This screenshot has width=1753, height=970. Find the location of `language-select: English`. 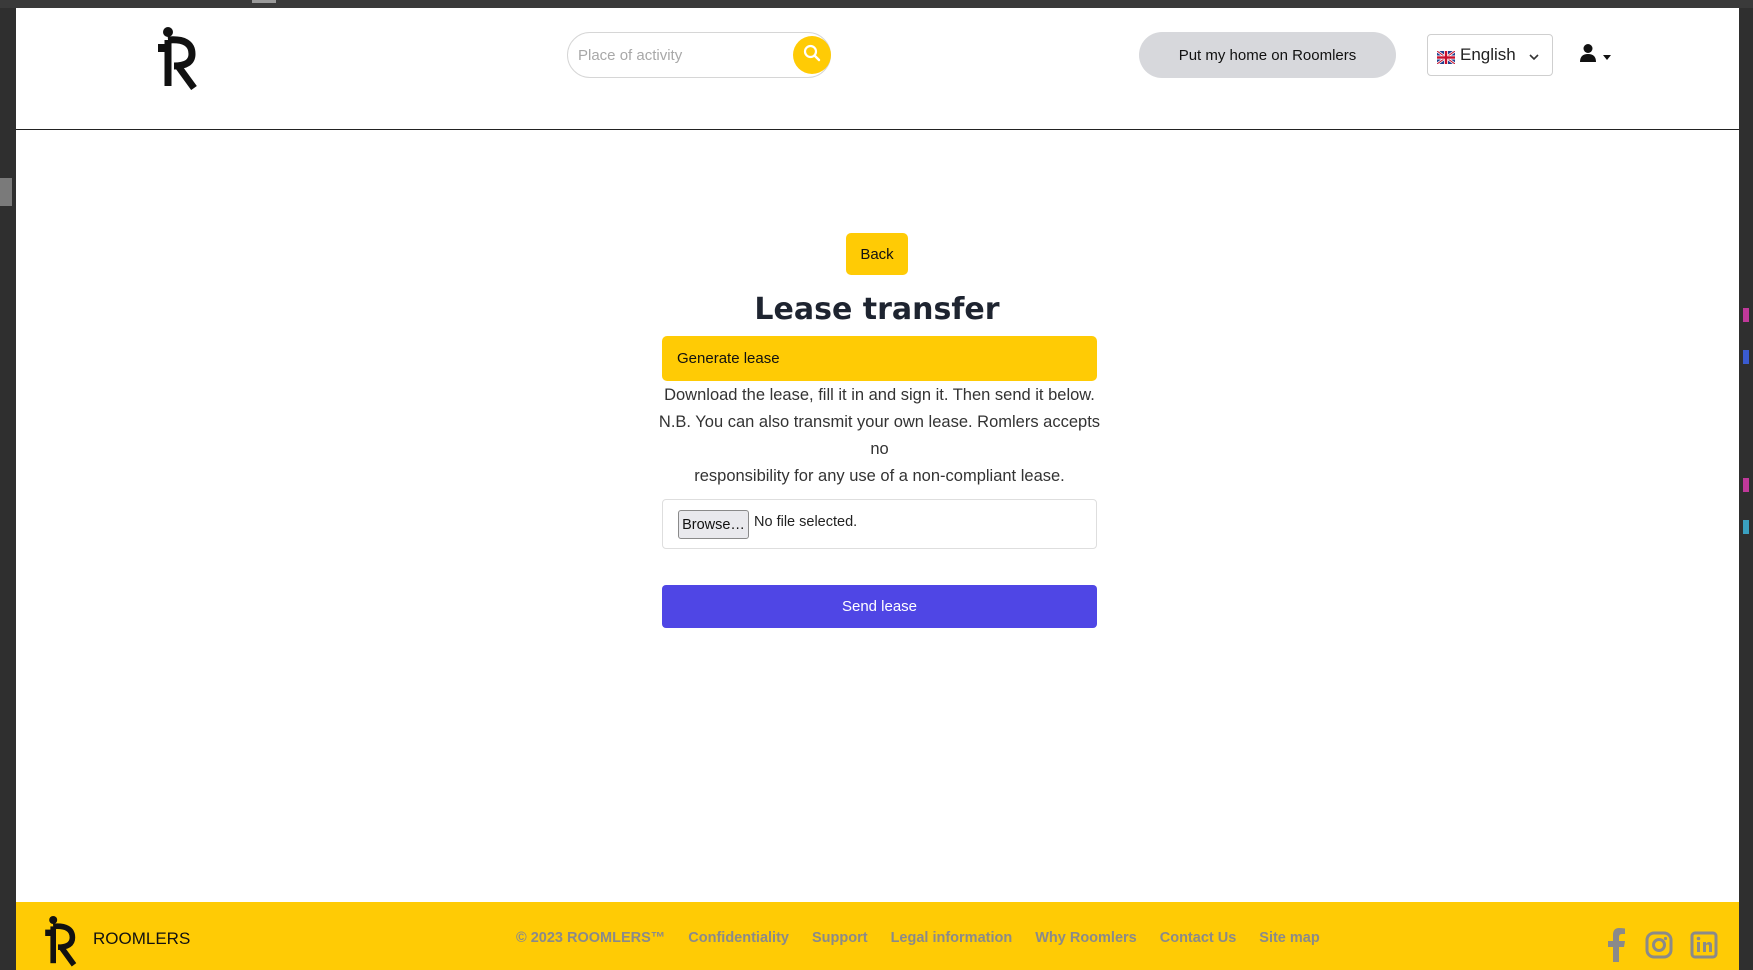

language-select: English is located at coordinates (1490, 55).